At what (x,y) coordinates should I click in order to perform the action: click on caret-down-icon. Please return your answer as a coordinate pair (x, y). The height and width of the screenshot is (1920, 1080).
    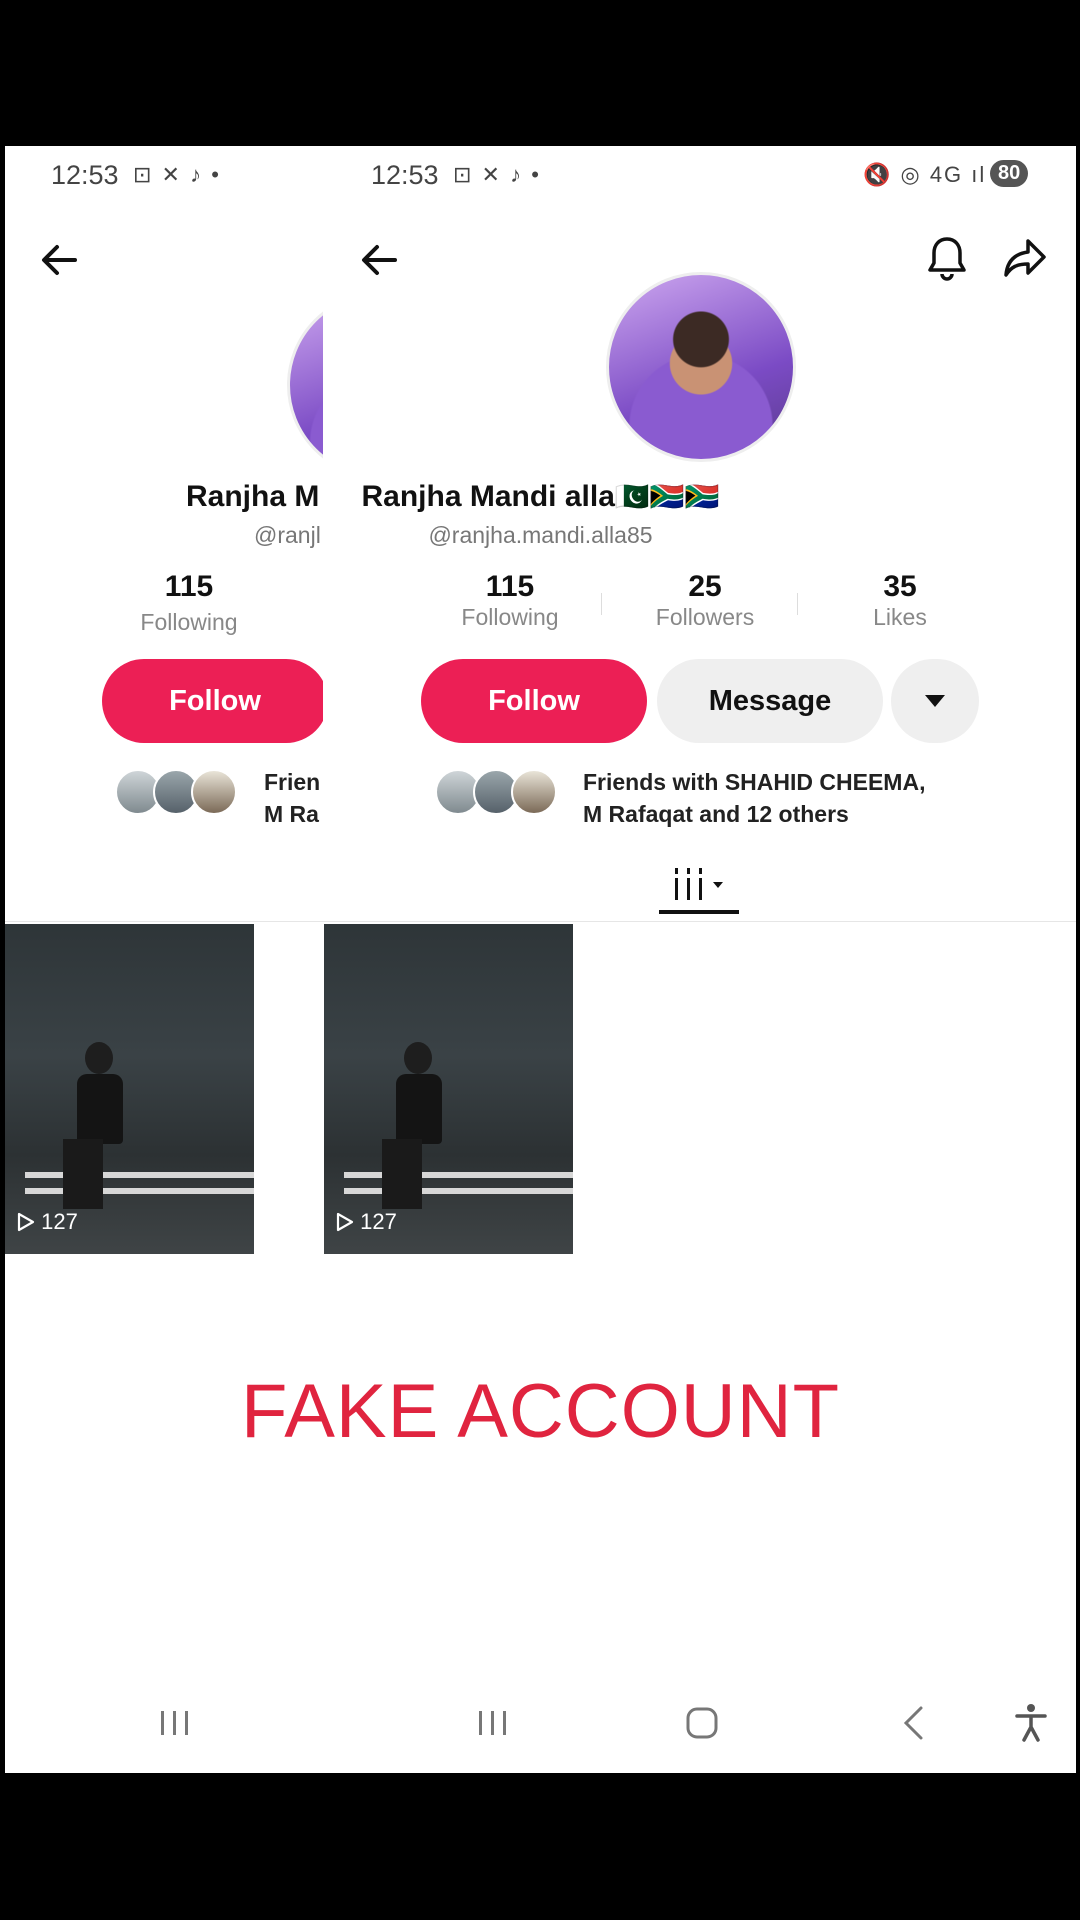
    Looking at the image, I should click on (935, 701).